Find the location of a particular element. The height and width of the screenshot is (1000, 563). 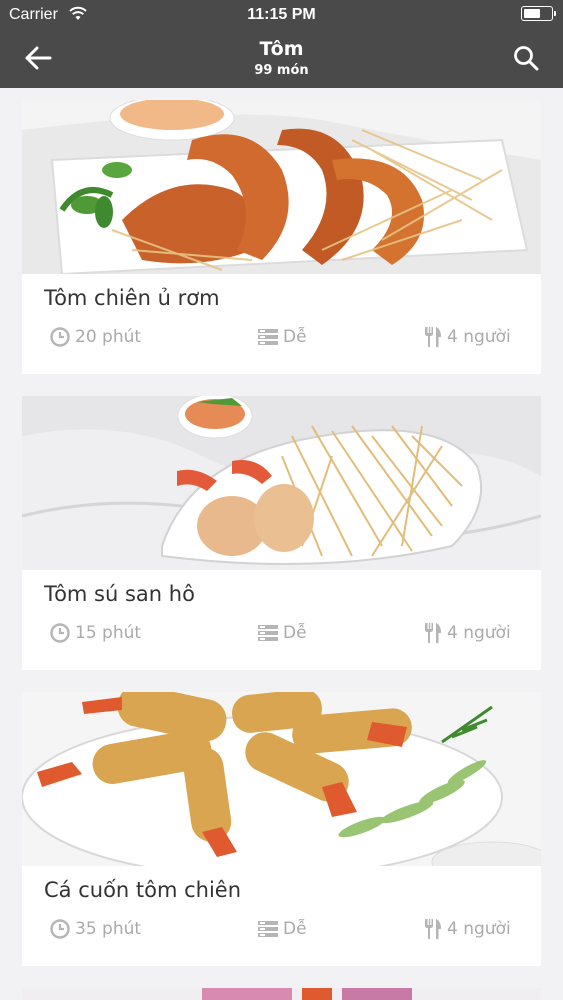

search-icon is located at coordinates (526, 58).